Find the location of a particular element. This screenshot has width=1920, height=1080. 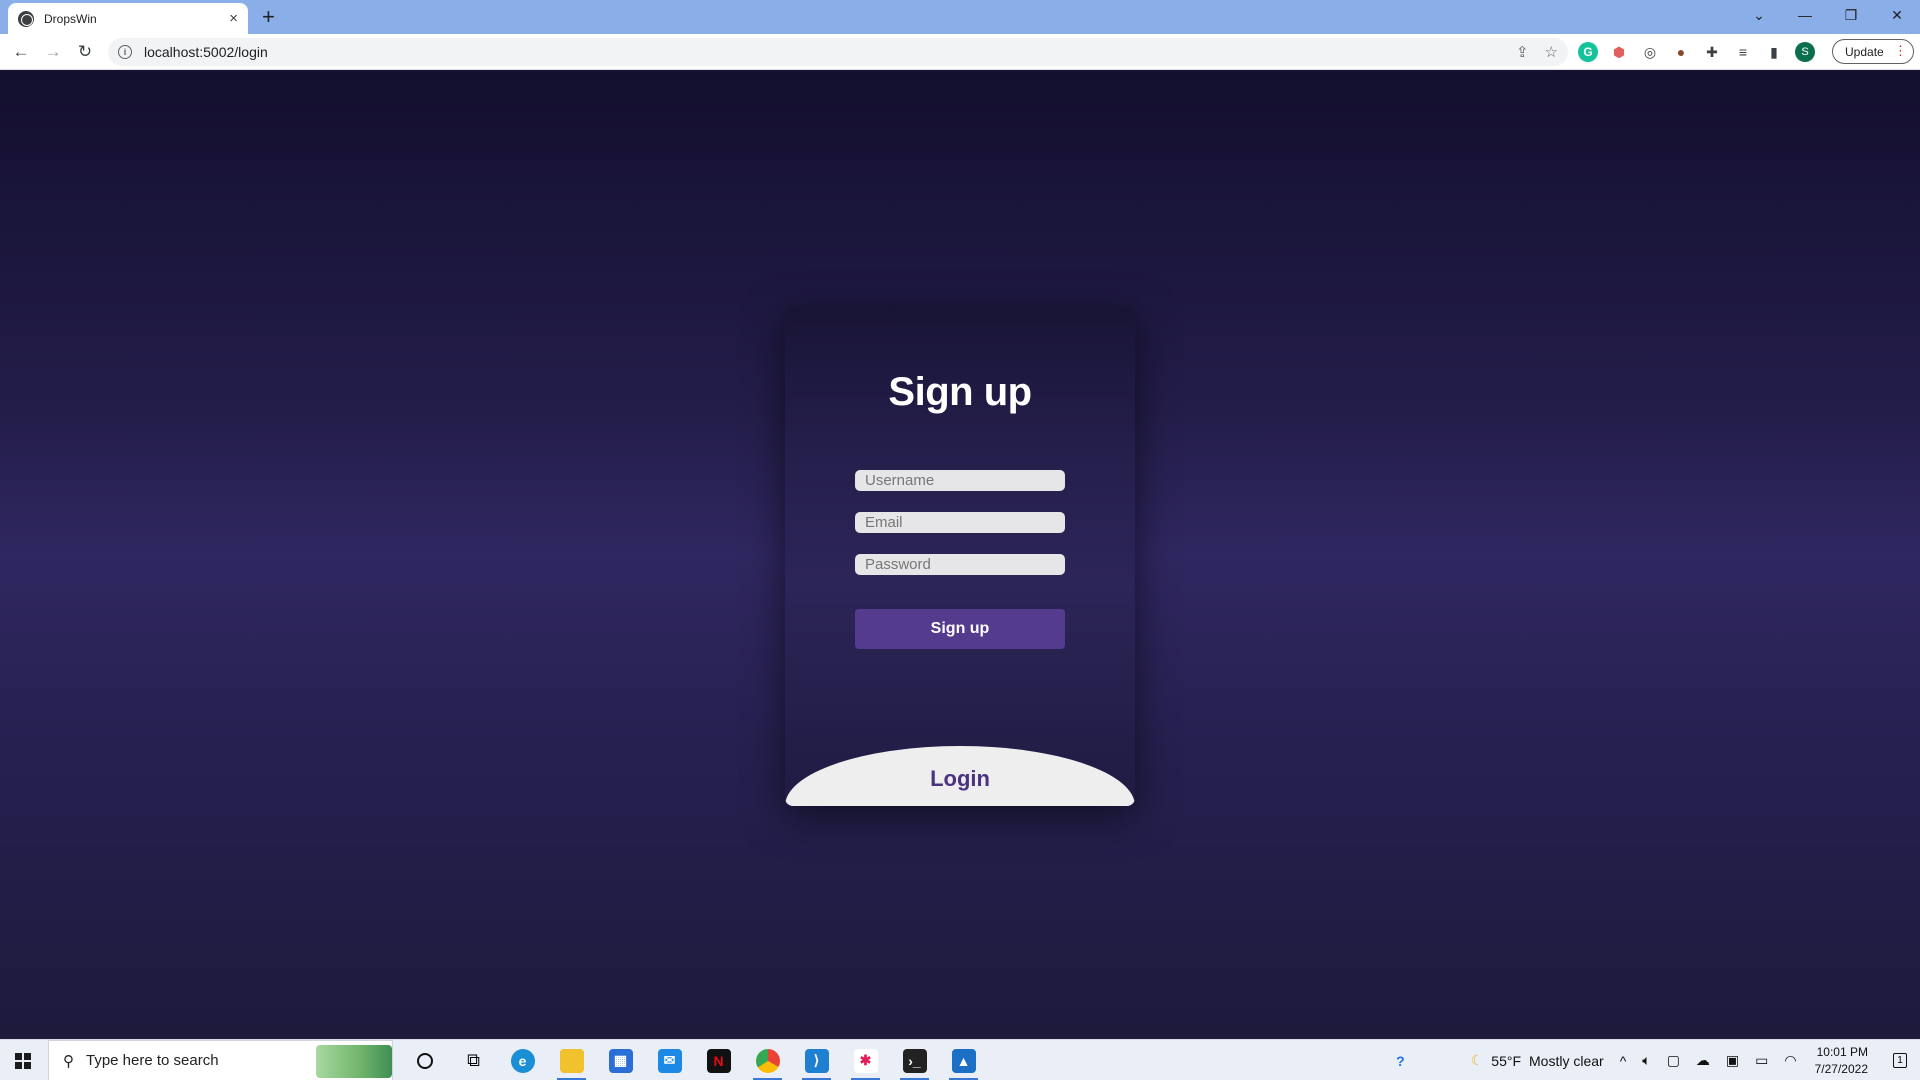

update-button: Update ⋮ is located at coordinates (1873, 51).